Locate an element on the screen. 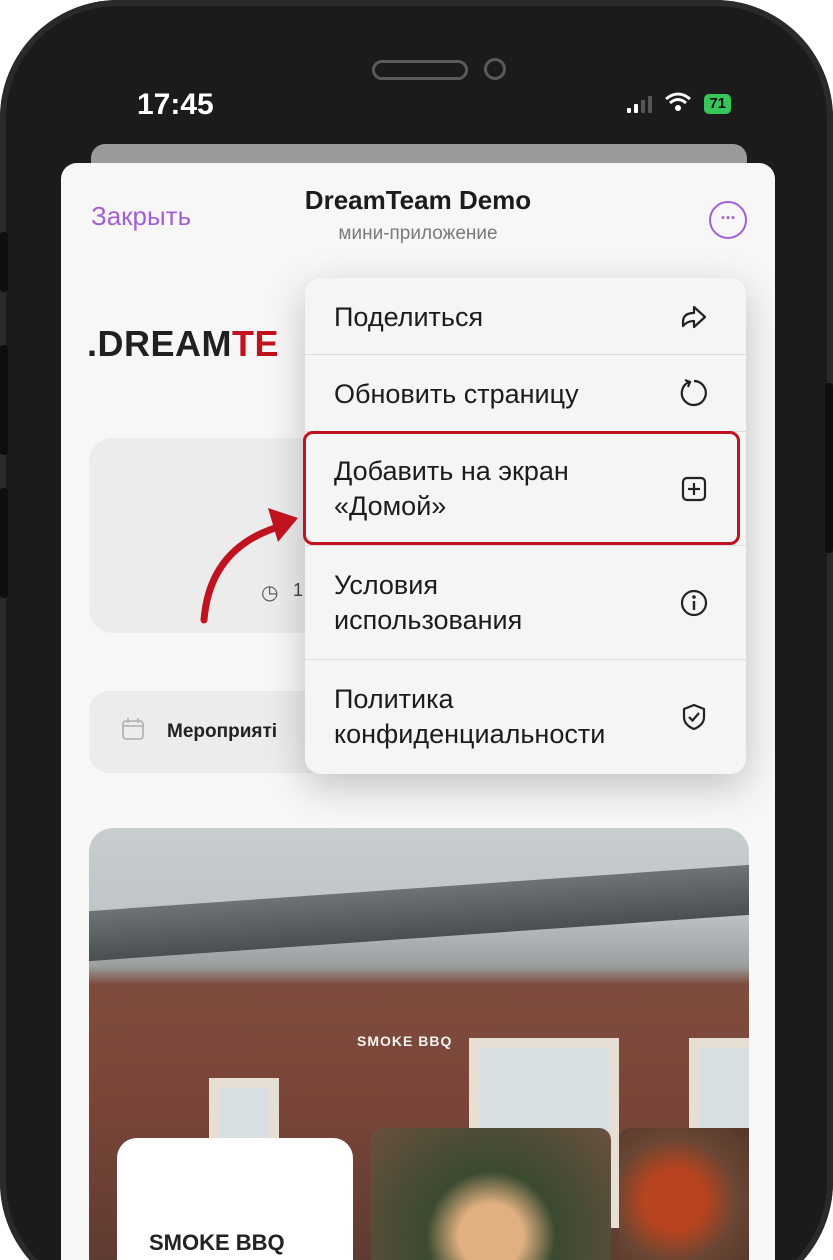 The width and height of the screenshot is (833, 1260). more-options-button: ··· is located at coordinates (728, 220).